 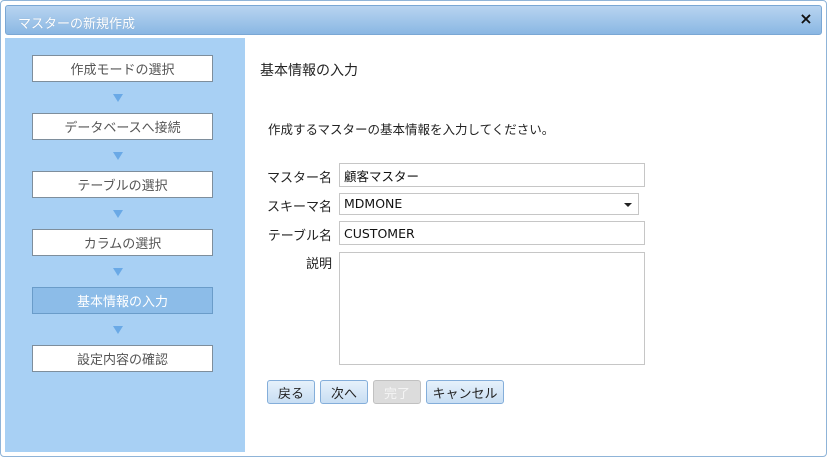 I want to click on dialog-title: マスターの新規作成, so click(x=77, y=24).